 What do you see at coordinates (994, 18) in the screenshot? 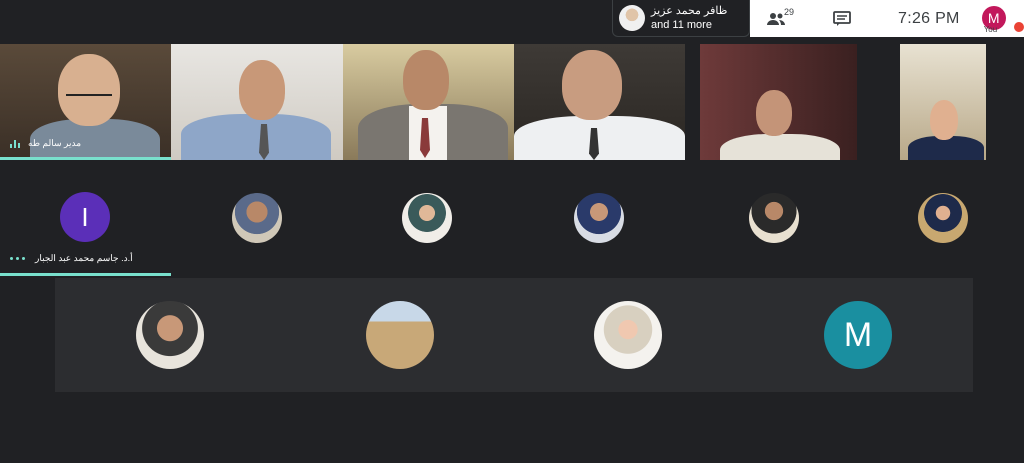
I see `self-account: M You` at bounding box center [994, 18].